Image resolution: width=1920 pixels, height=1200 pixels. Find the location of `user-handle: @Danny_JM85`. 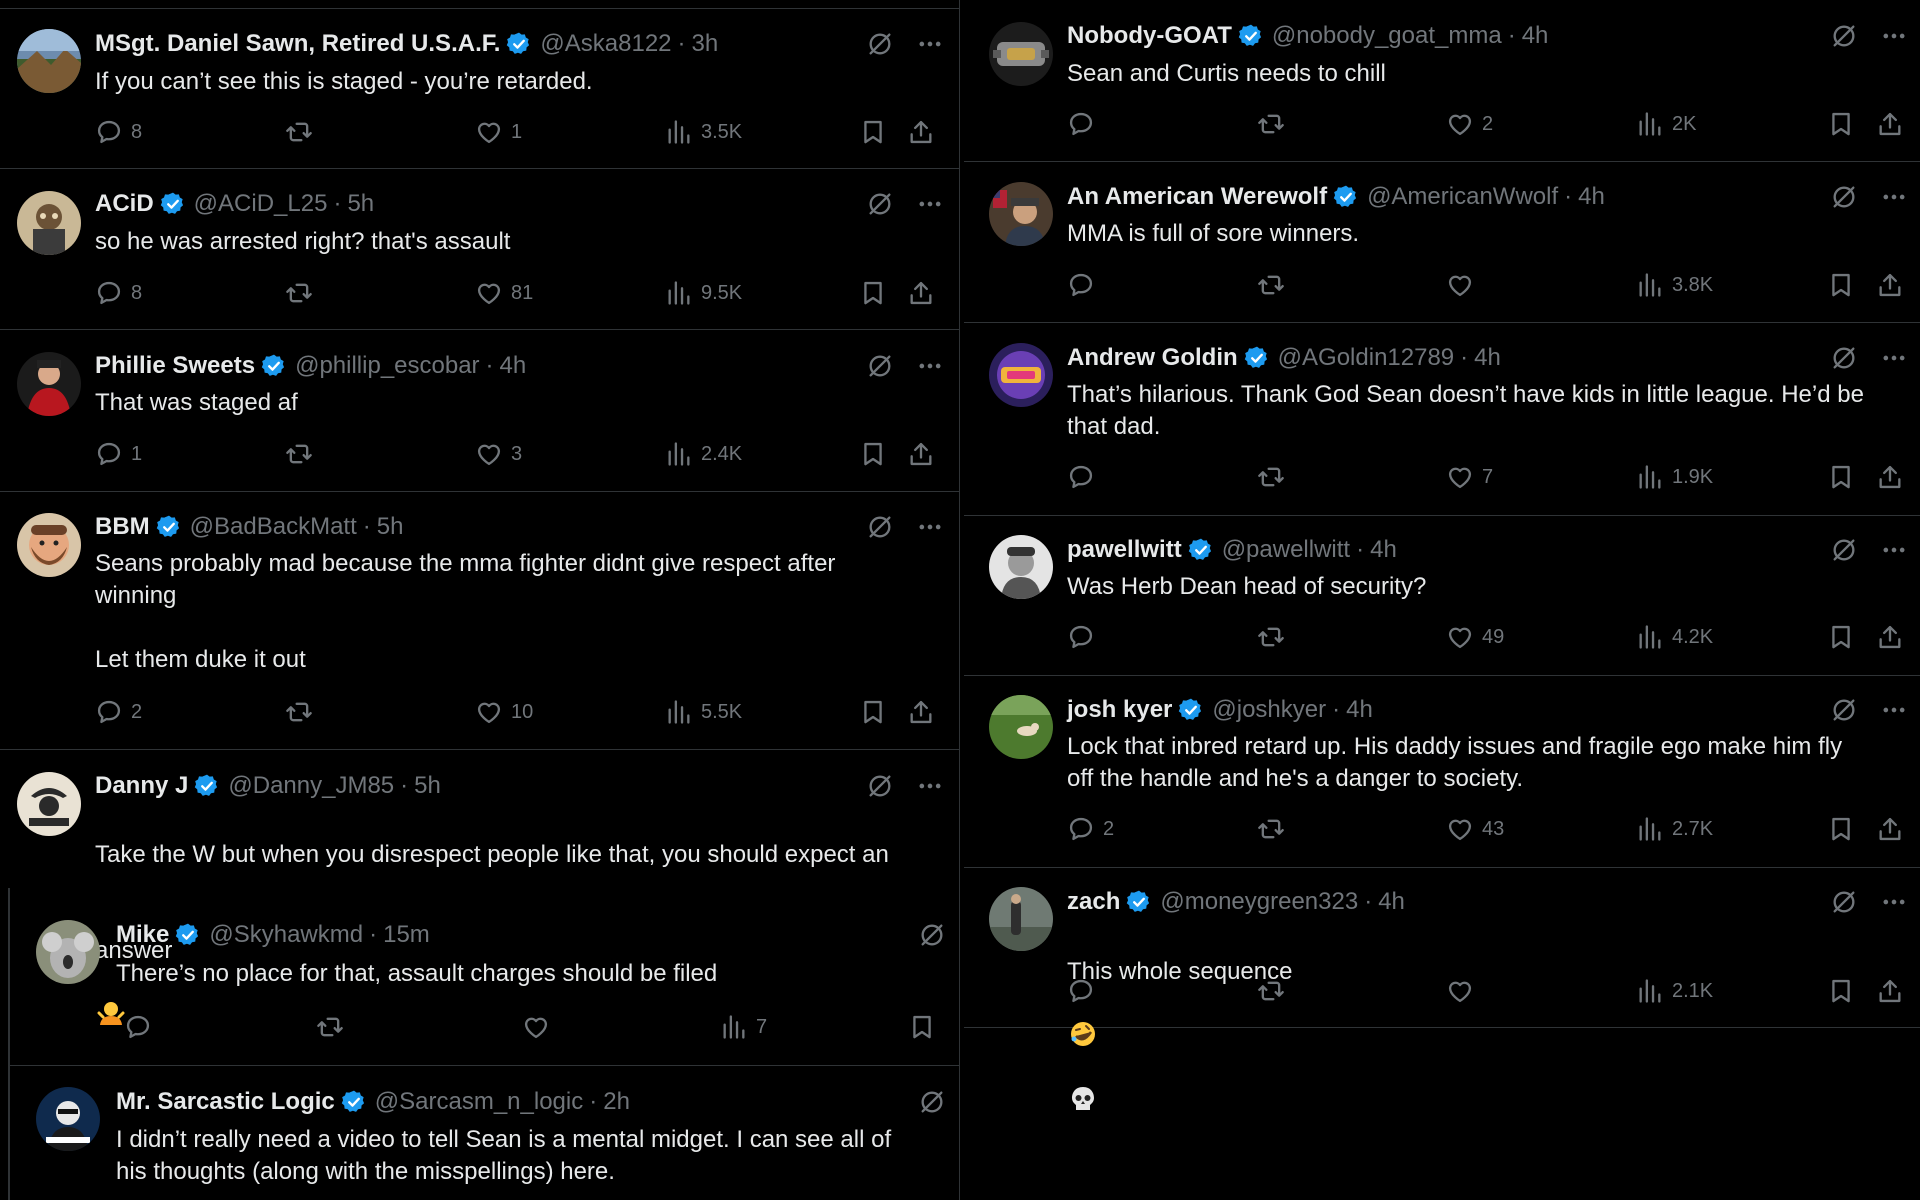

user-handle: @Danny_JM85 is located at coordinates (311, 786).